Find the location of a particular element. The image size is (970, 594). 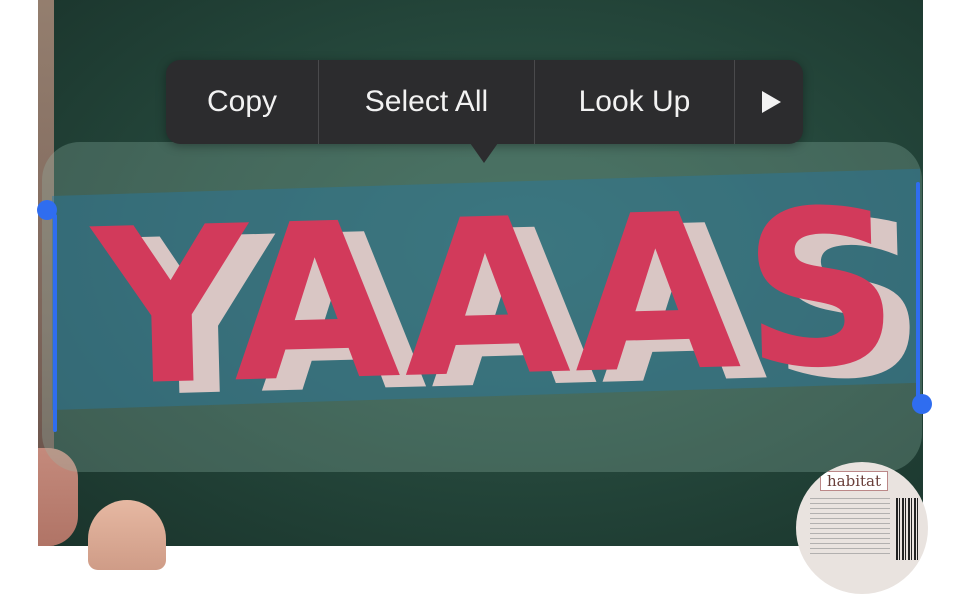

selection-handle-end-knob is located at coordinates (922, 404).